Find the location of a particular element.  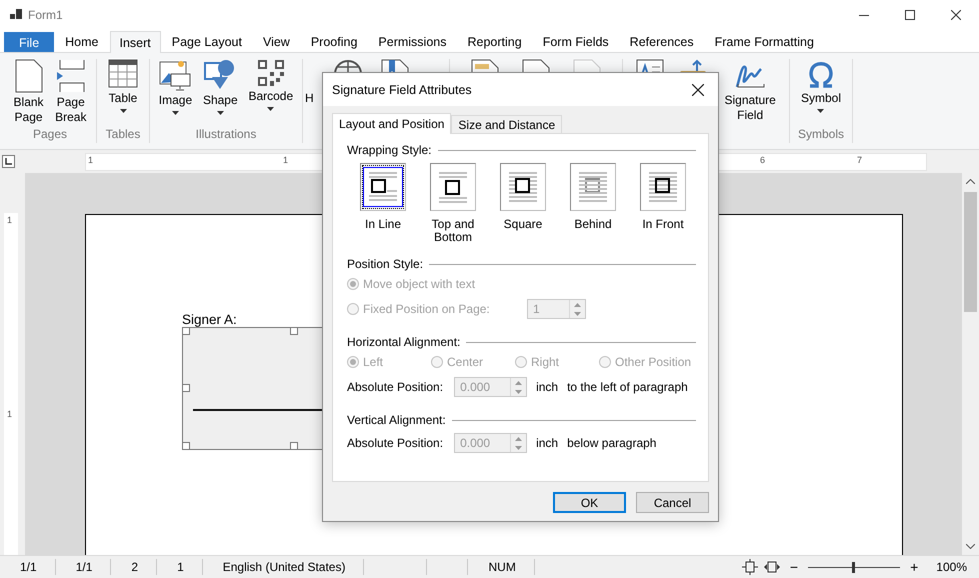

group-label: Pages is located at coordinates (50, 135).